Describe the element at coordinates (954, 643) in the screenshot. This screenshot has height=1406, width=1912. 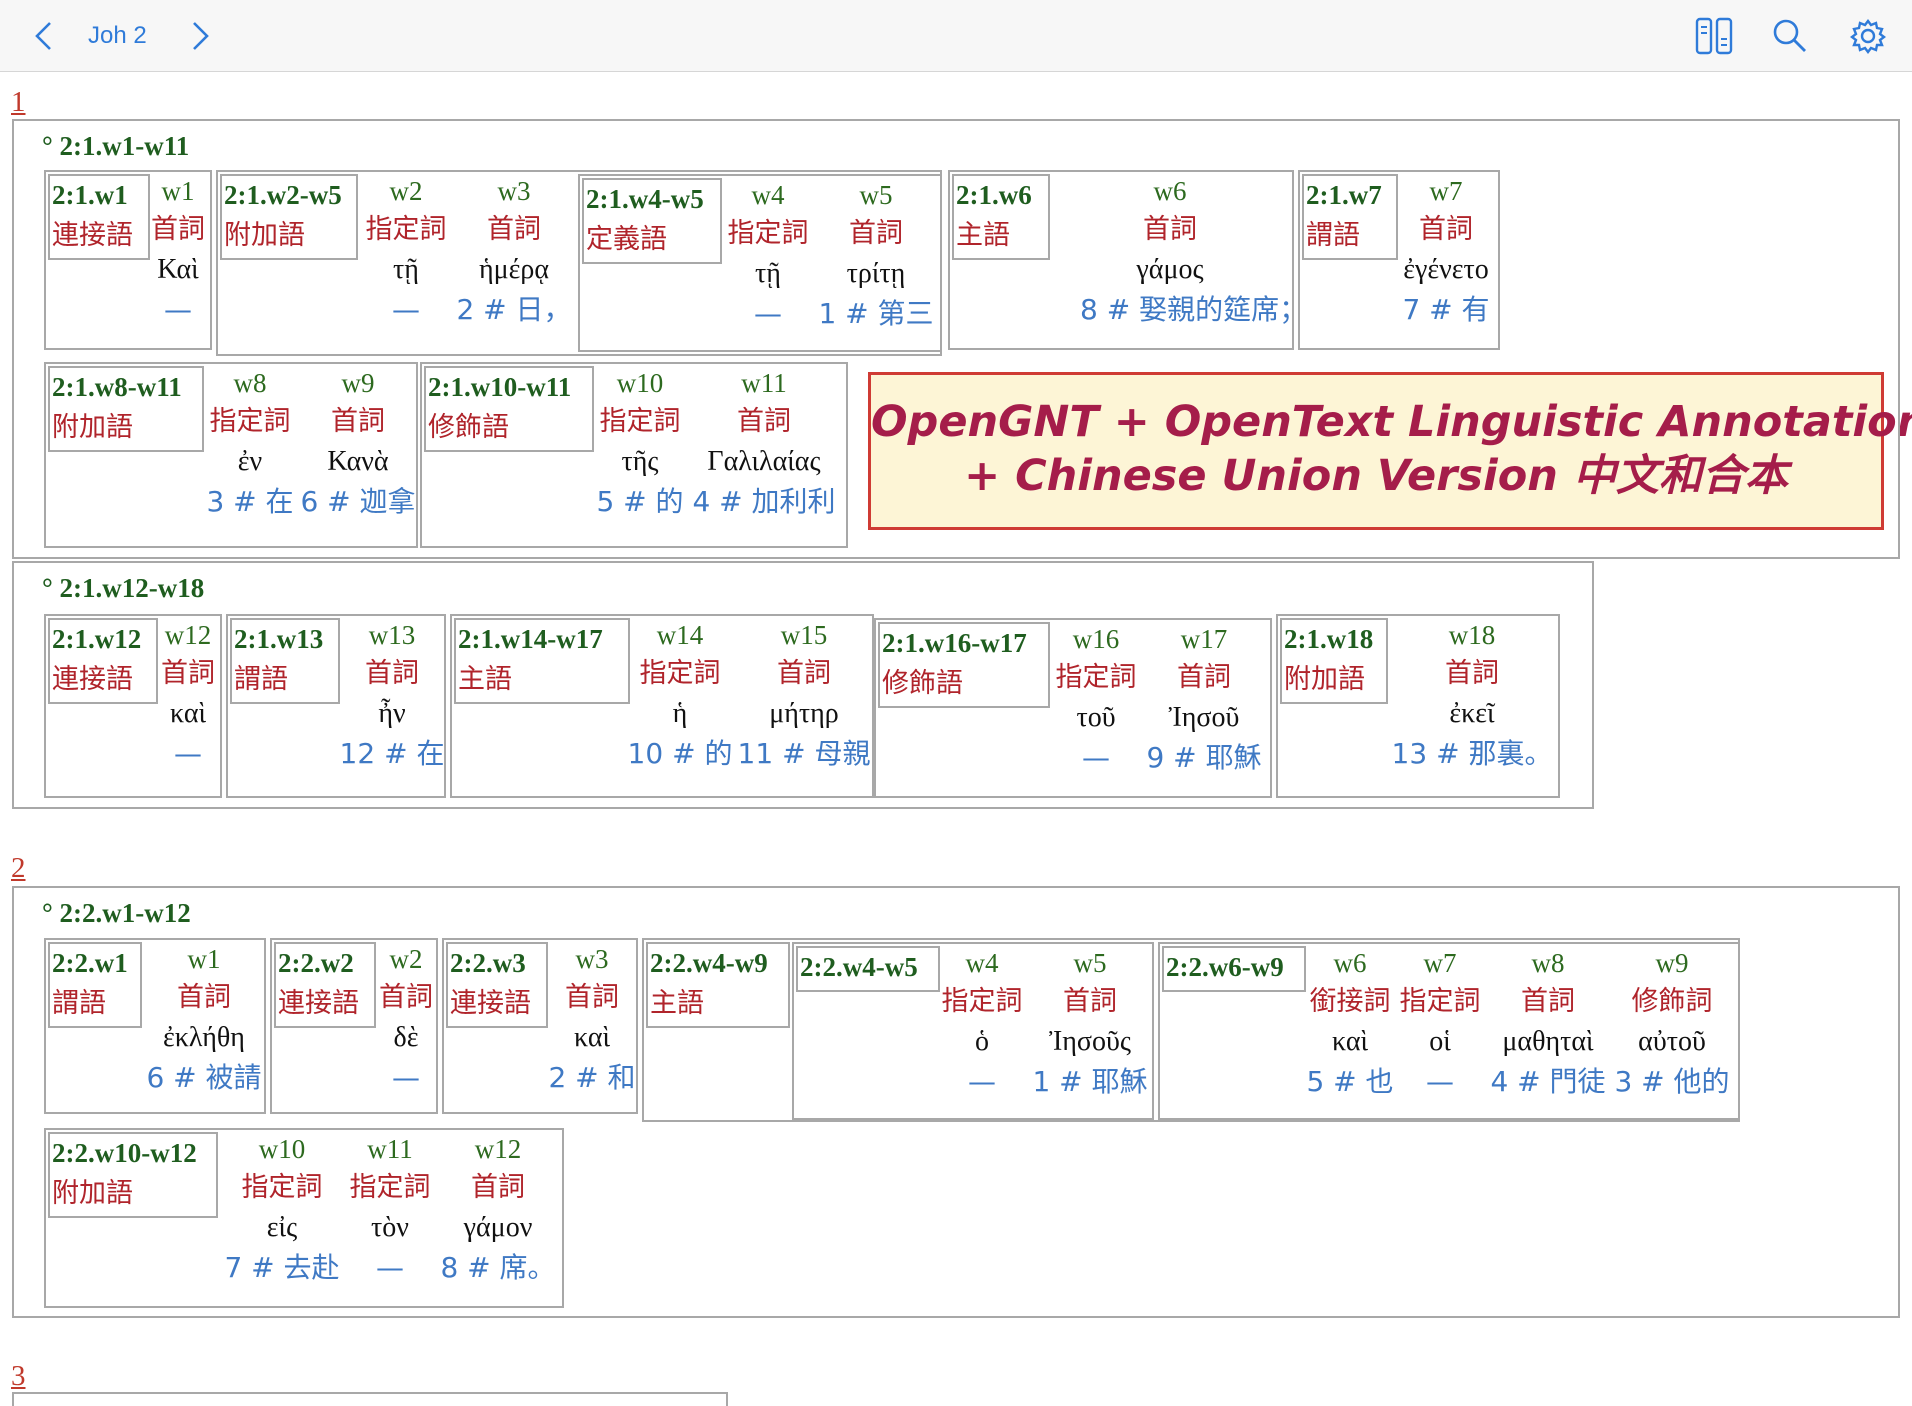
I see `clause-label: 2:1.w16-w17` at that location.